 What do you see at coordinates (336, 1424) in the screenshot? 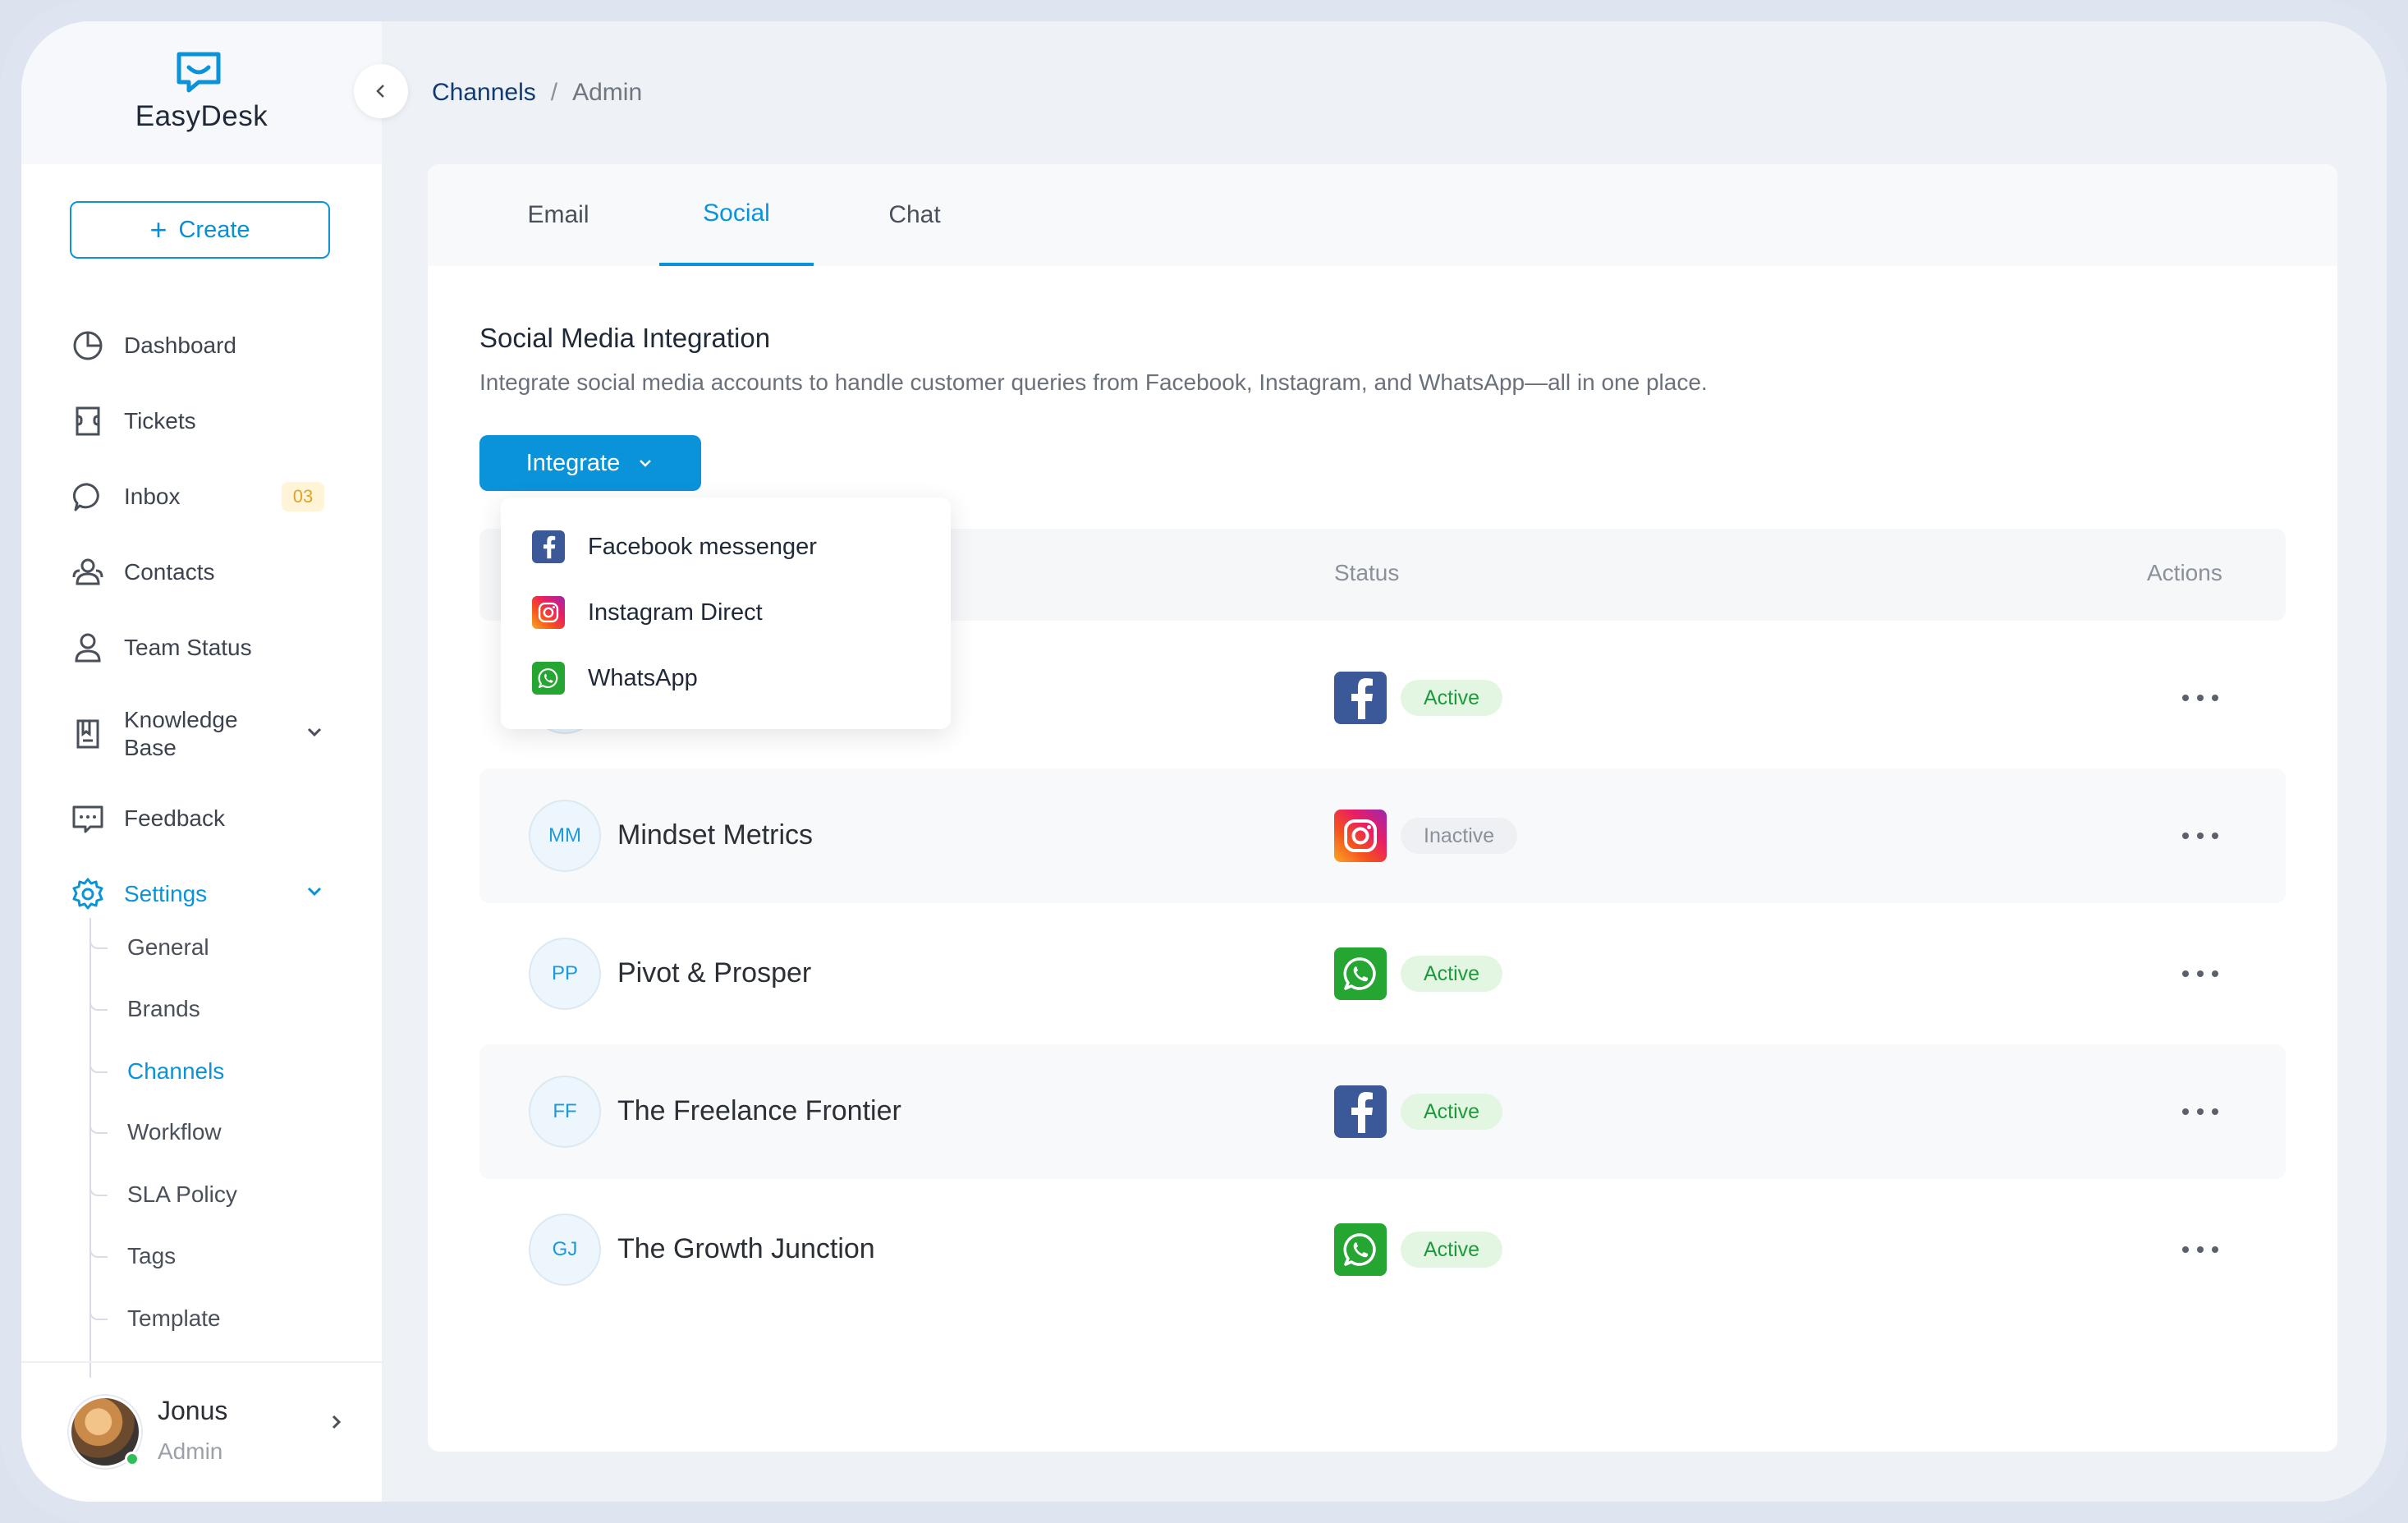
I see `chevron-right-icon` at bounding box center [336, 1424].